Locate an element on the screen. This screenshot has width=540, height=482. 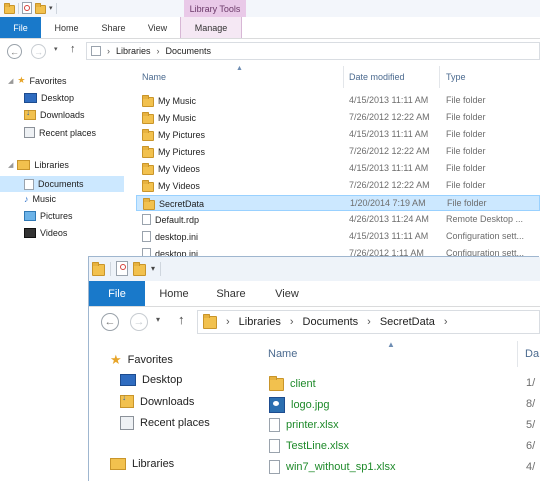
music-folder-icon is located at coordinates (148, 118).